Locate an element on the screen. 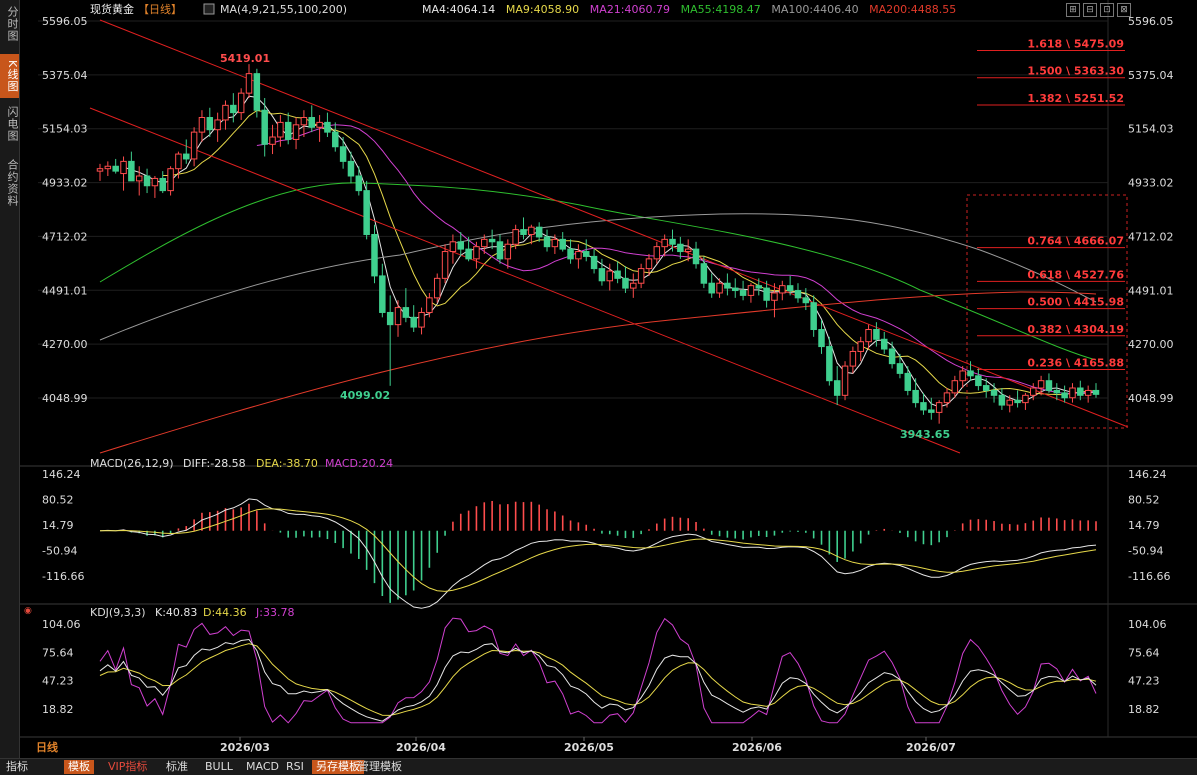 This screenshot has width=1197, height=775. fib-level-label: 1.500 \ 5363.30 is located at coordinates (1075, 71).